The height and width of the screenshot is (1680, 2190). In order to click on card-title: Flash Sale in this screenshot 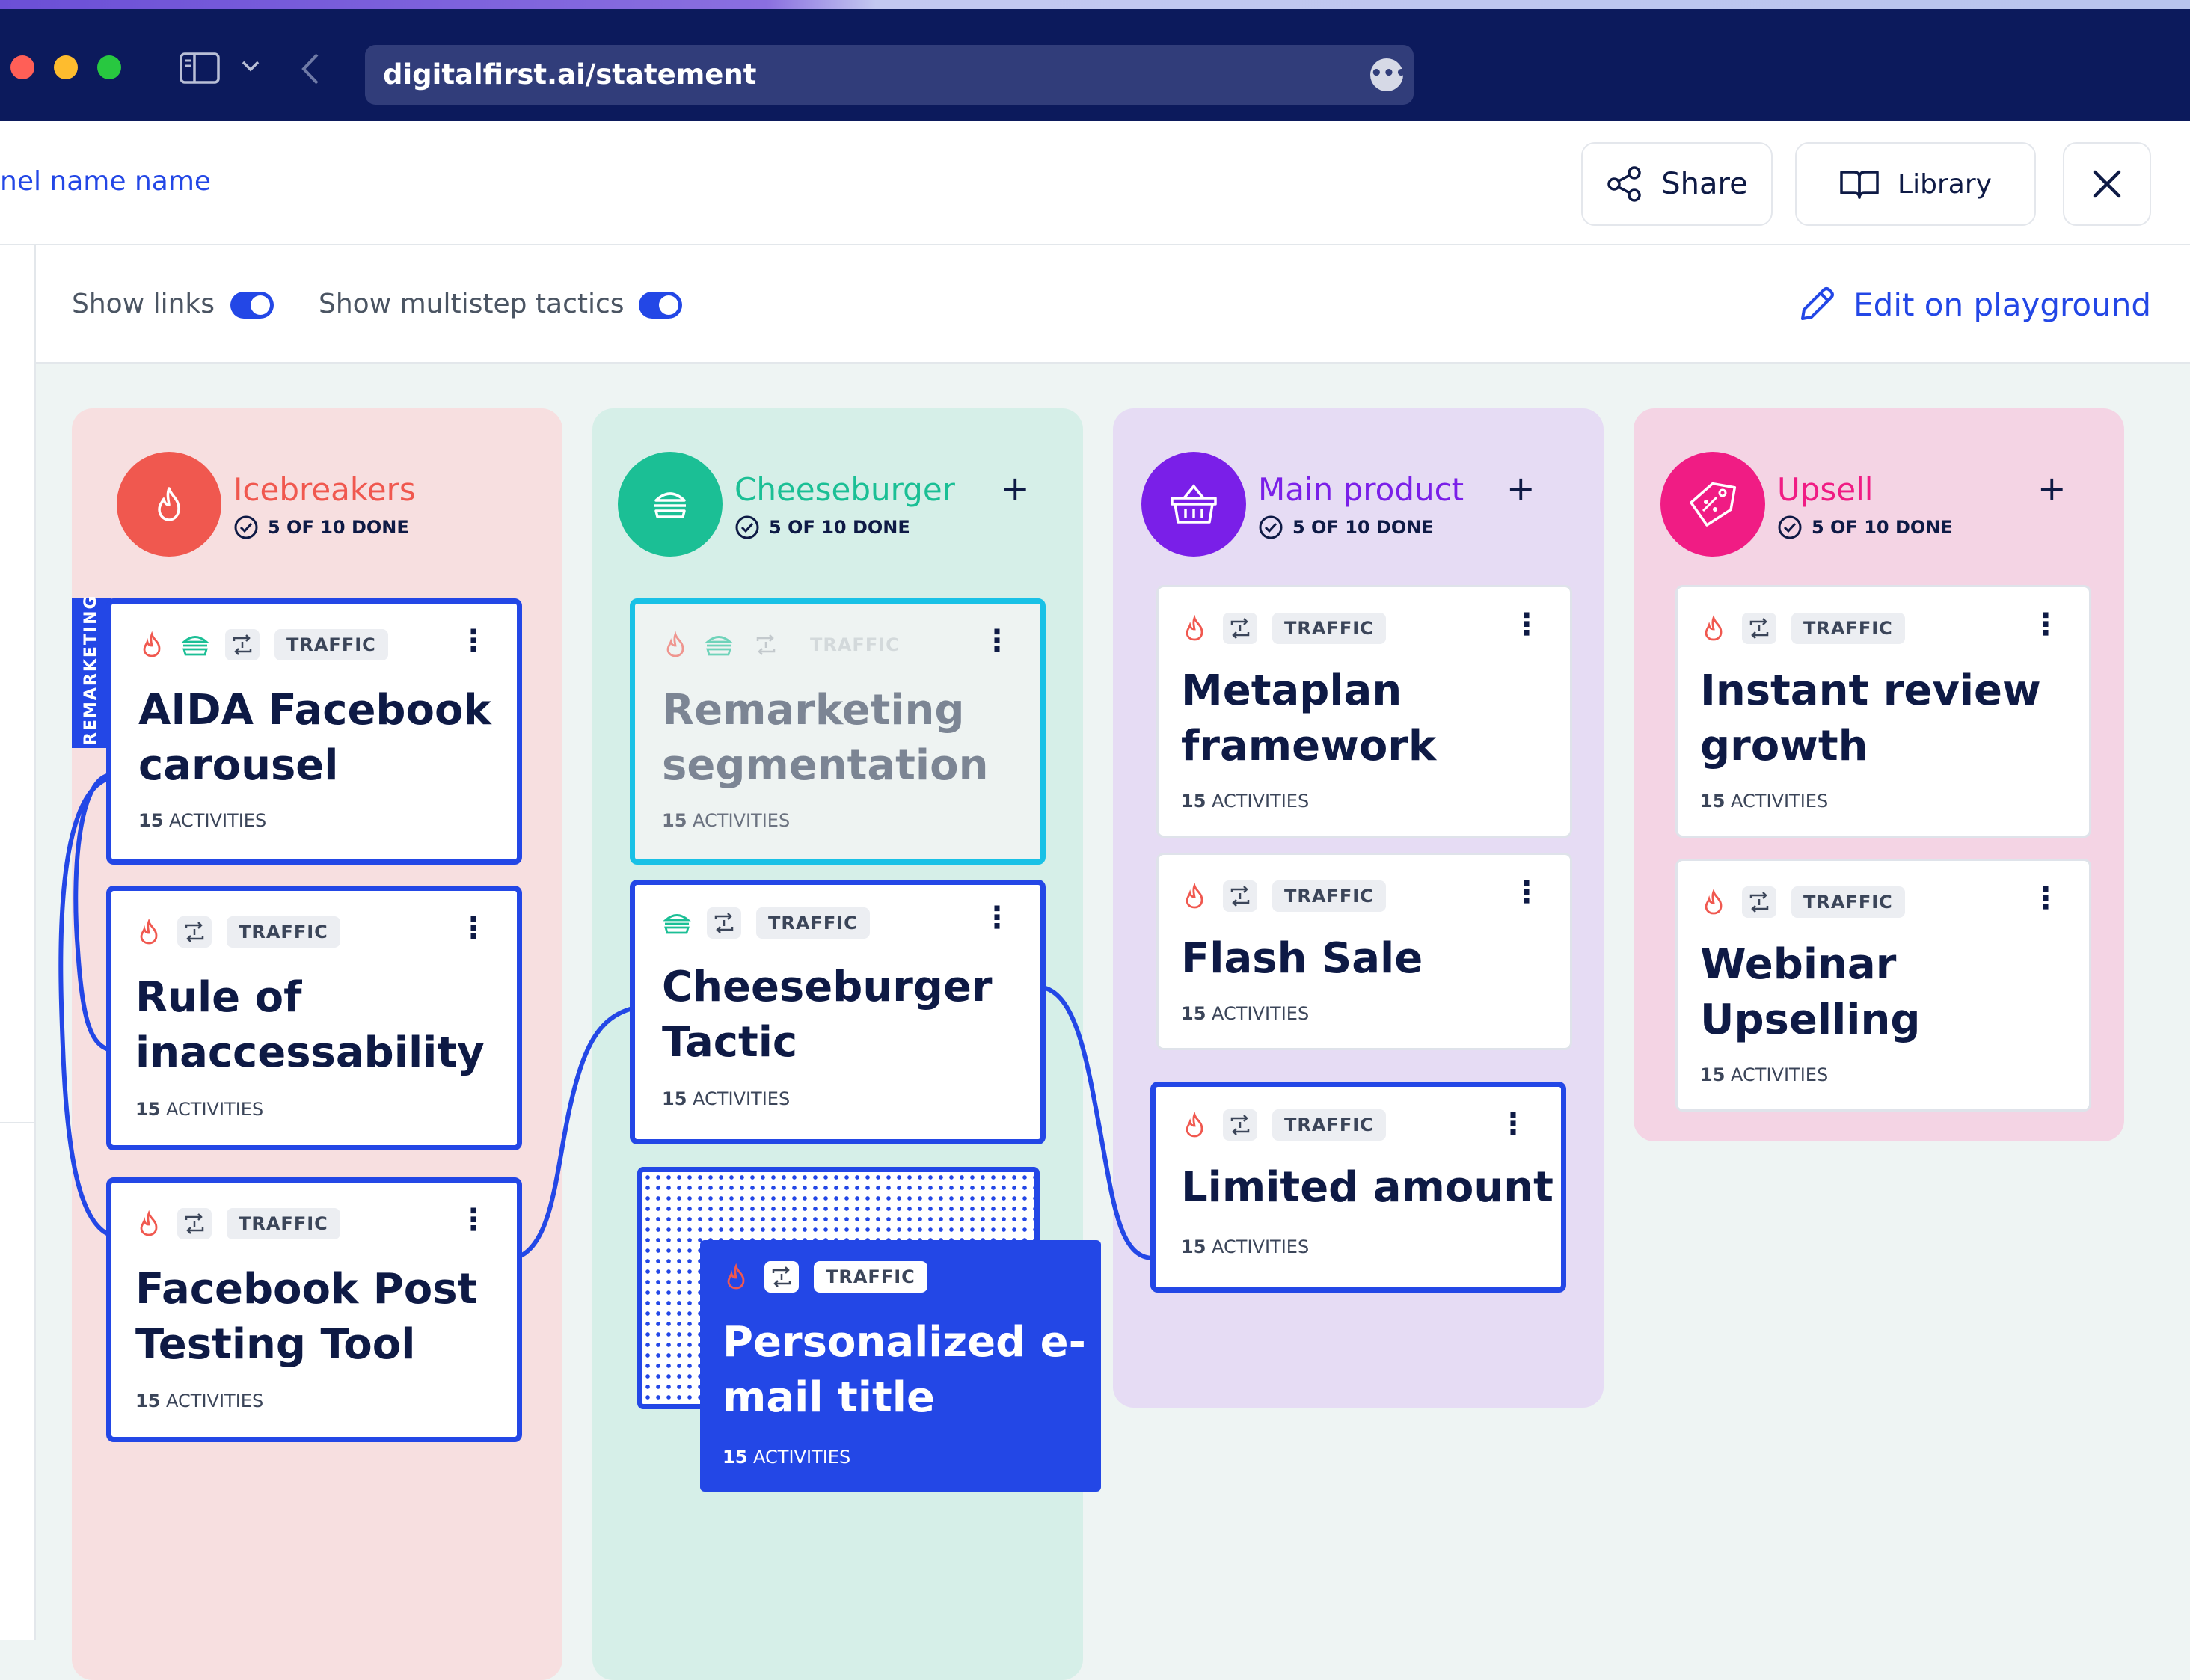, I will do `click(1302, 958)`.